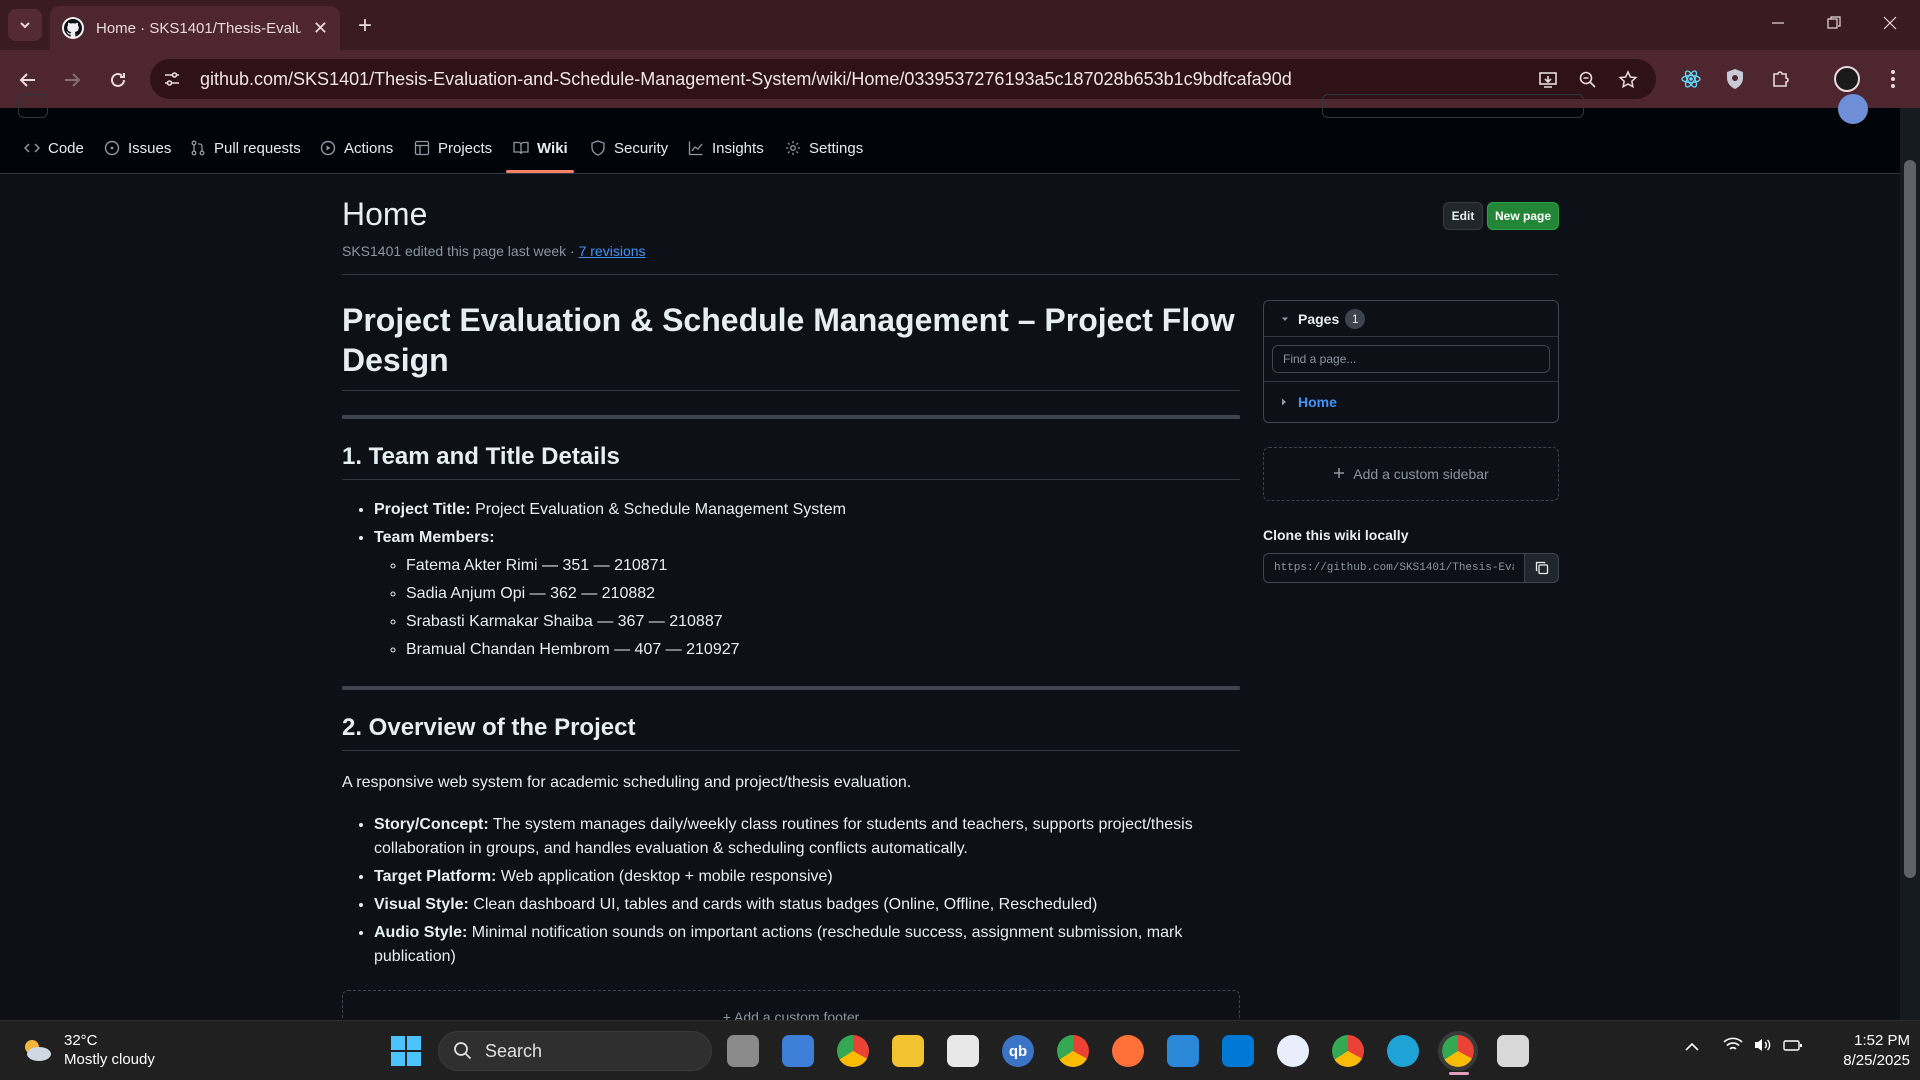  Describe the element at coordinates (1394, 568) in the screenshot. I see `clone-url-input` at that location.